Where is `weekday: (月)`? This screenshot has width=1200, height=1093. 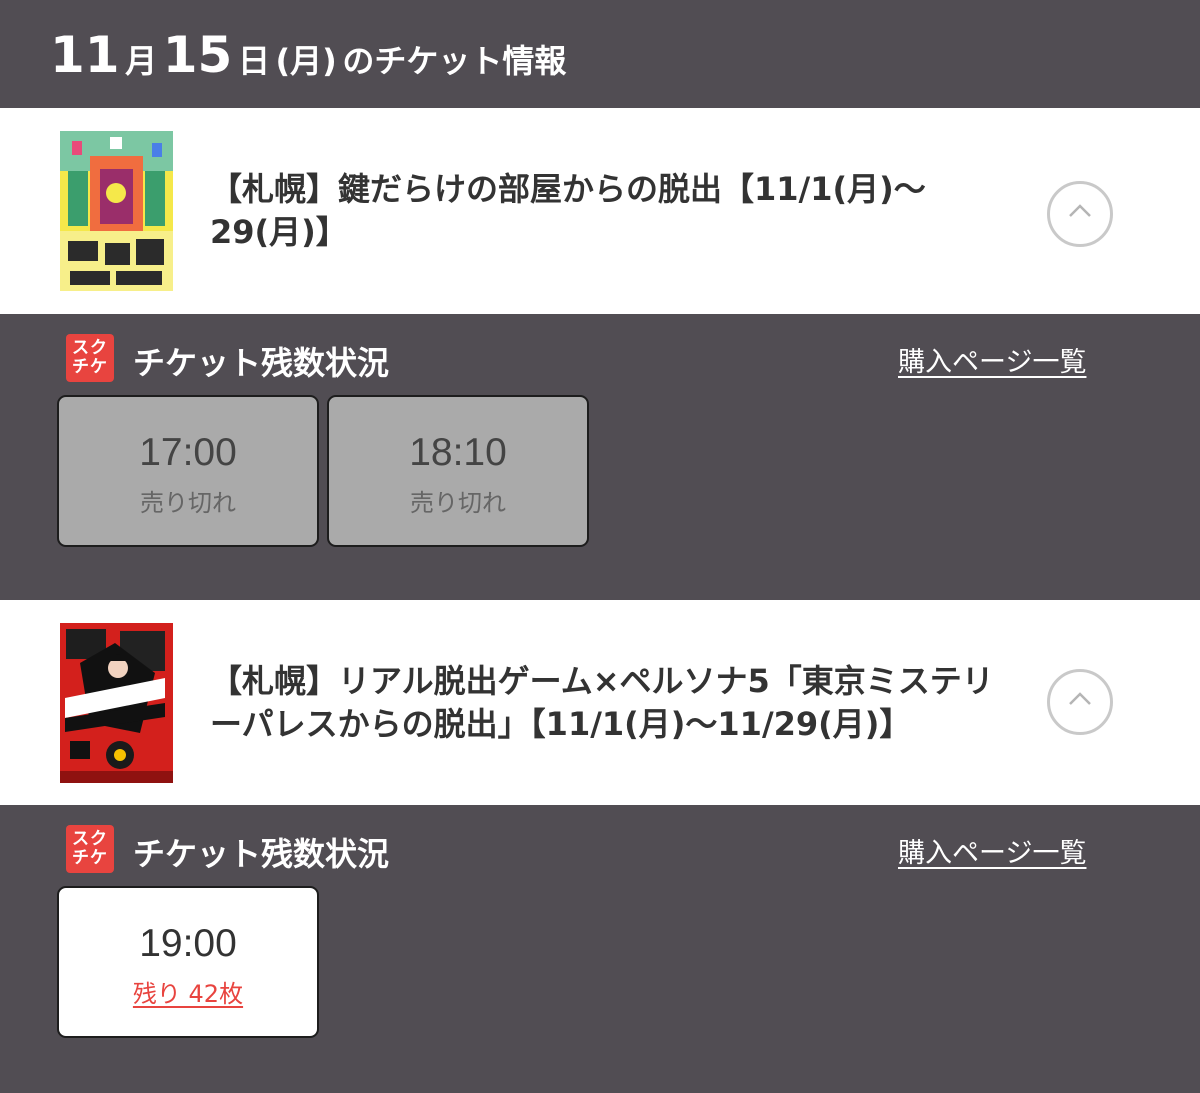 weekday: (月) is located at coordinates (306, 61).